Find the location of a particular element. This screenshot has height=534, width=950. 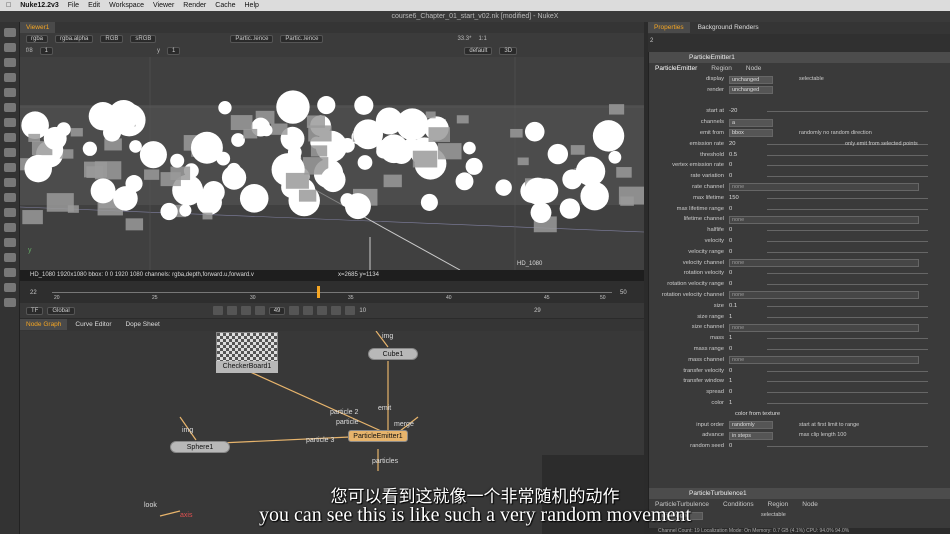

node-checkerboard1: CheckerBoard1 is located at coordinates (247, 367).